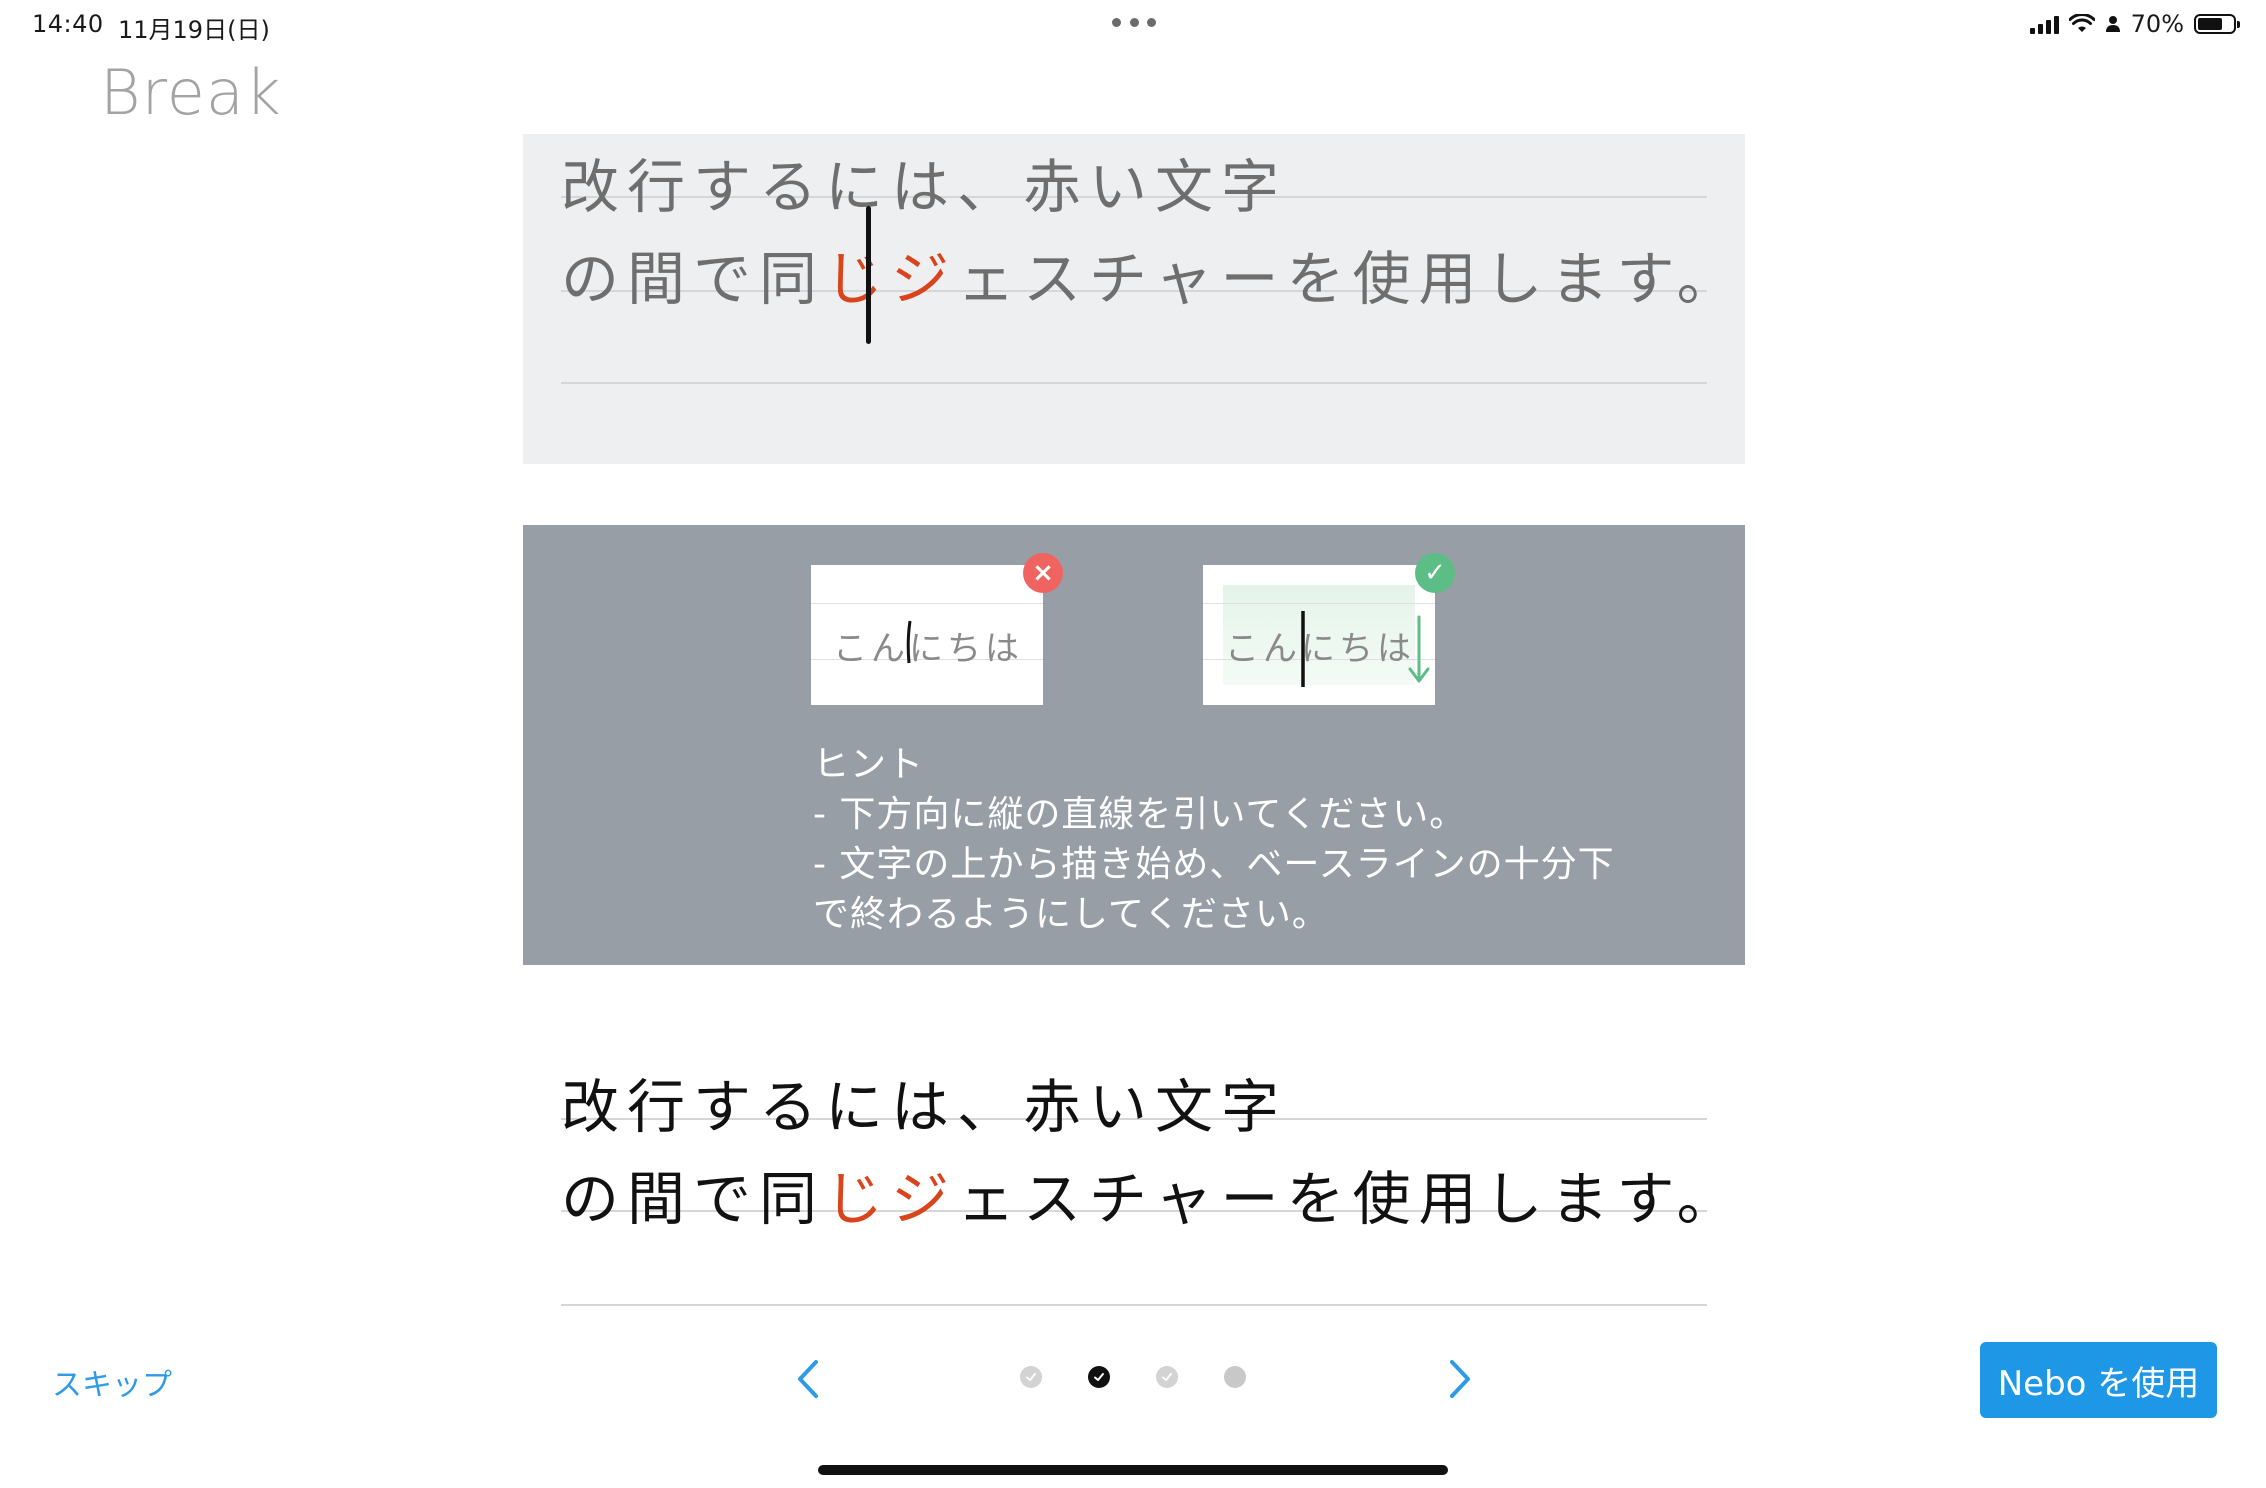  What do you see at coordinates (2081, 23) in the screenshot?
I see `wifi-icon` at bounding box center [2081, 23].